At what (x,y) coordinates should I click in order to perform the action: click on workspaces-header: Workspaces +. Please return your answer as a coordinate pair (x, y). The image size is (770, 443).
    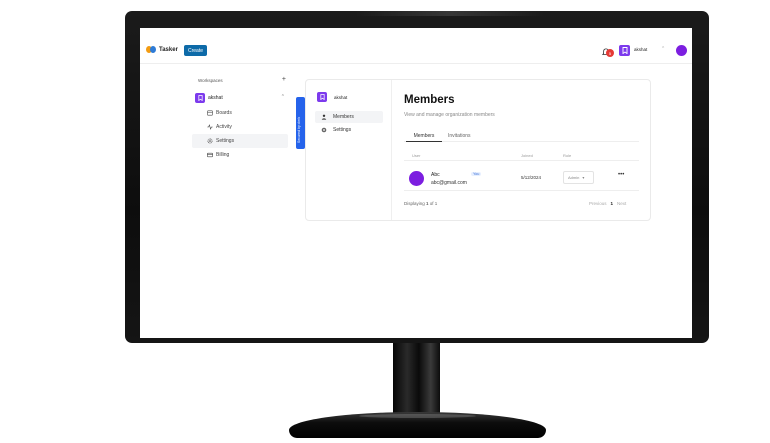
    Looking at the image, I should click on (240, 81).